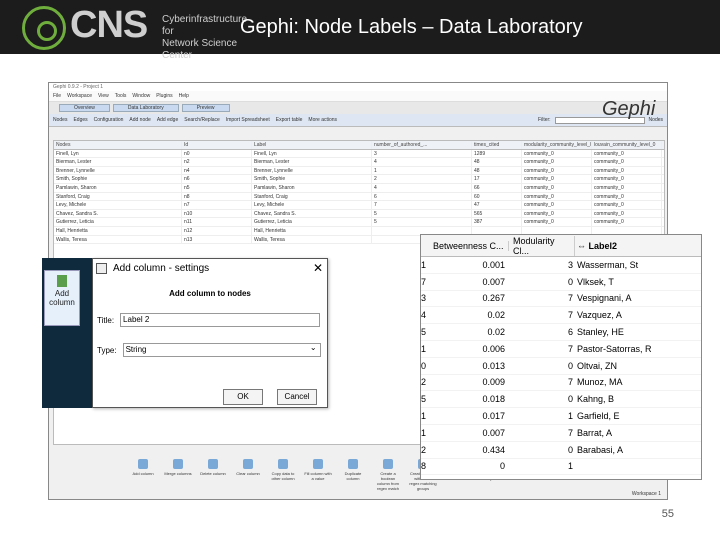 The image size is (720, 540). I want to click on table-cell: Stanford, Craig, so click(118, 196).